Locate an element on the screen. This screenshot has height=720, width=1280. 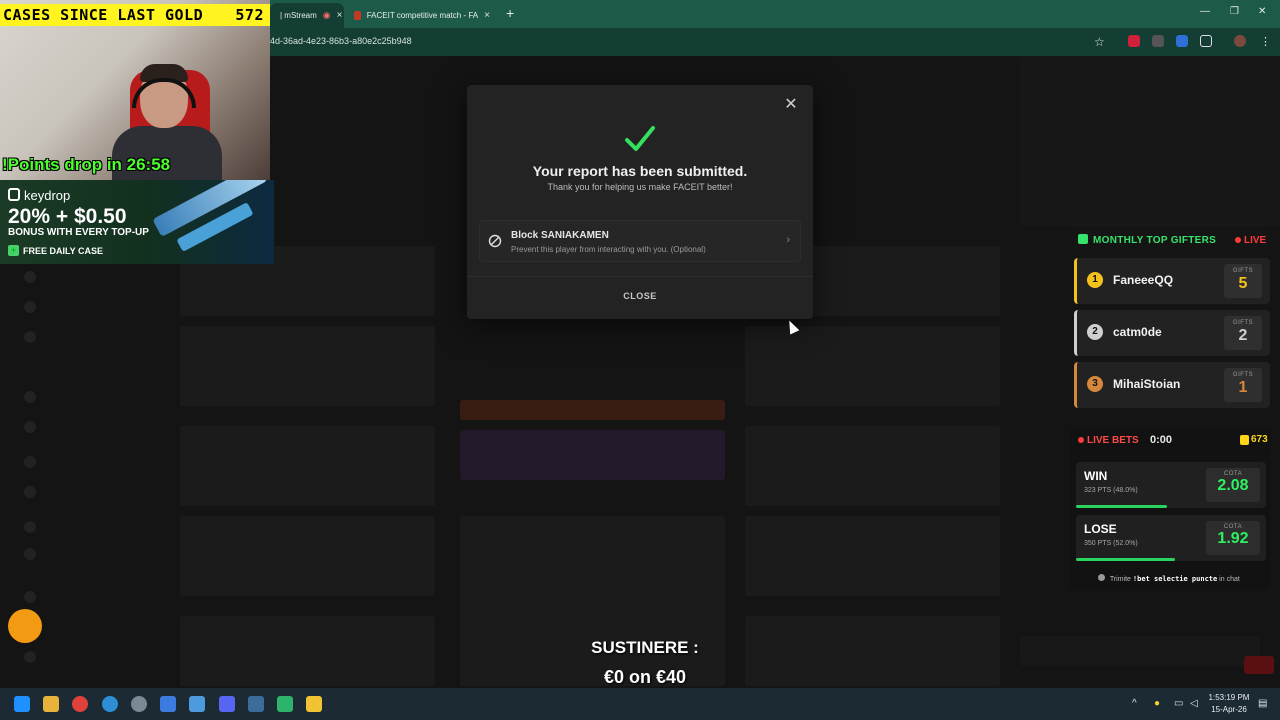
tray-chevron-icon: ^ is located at coordinates (1134, 703).